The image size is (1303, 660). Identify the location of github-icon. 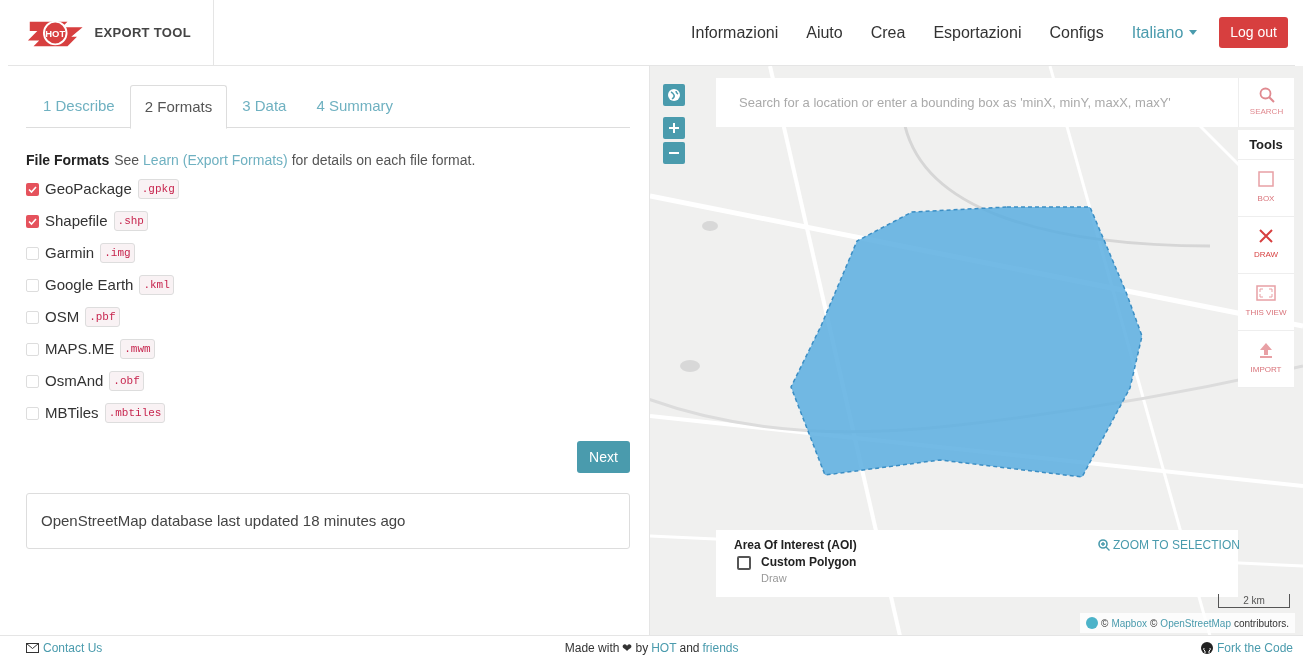
(1206, 648).